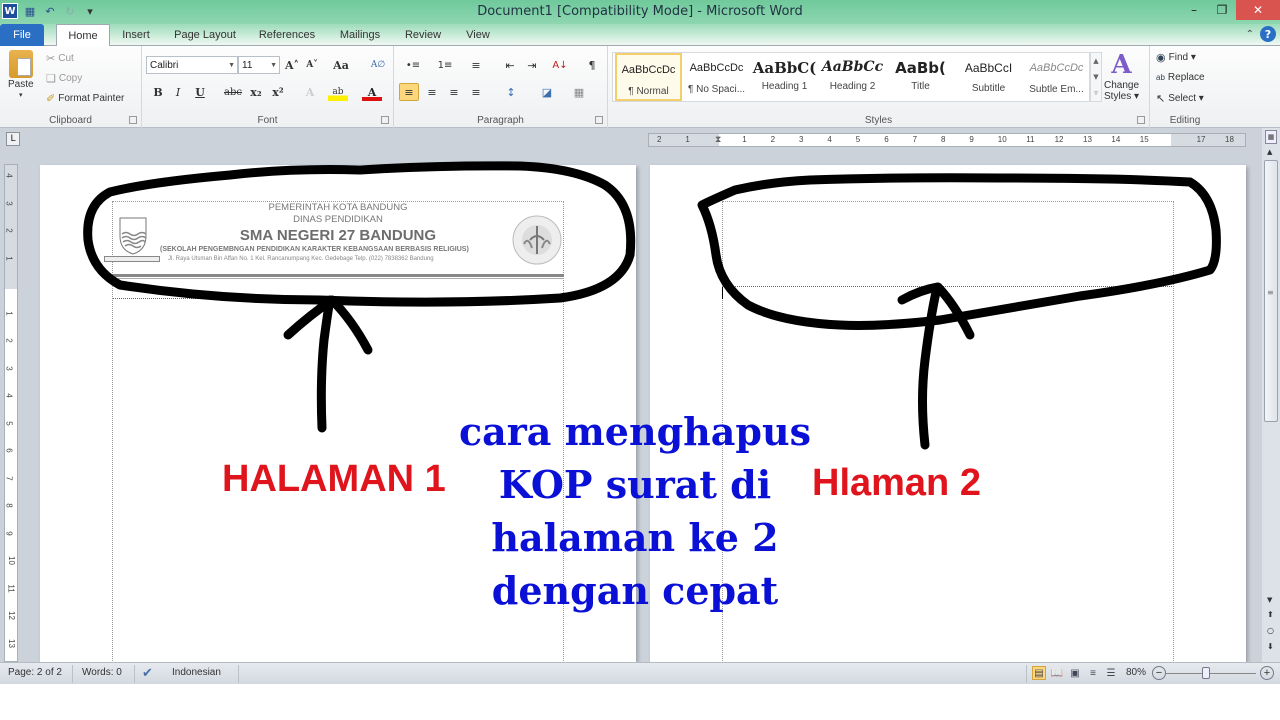 This screenshot has width=1280, height=720. Describe the element at coordinates (445, 65) in the screenshot. I see `numbering-button: 1≡` at that location.